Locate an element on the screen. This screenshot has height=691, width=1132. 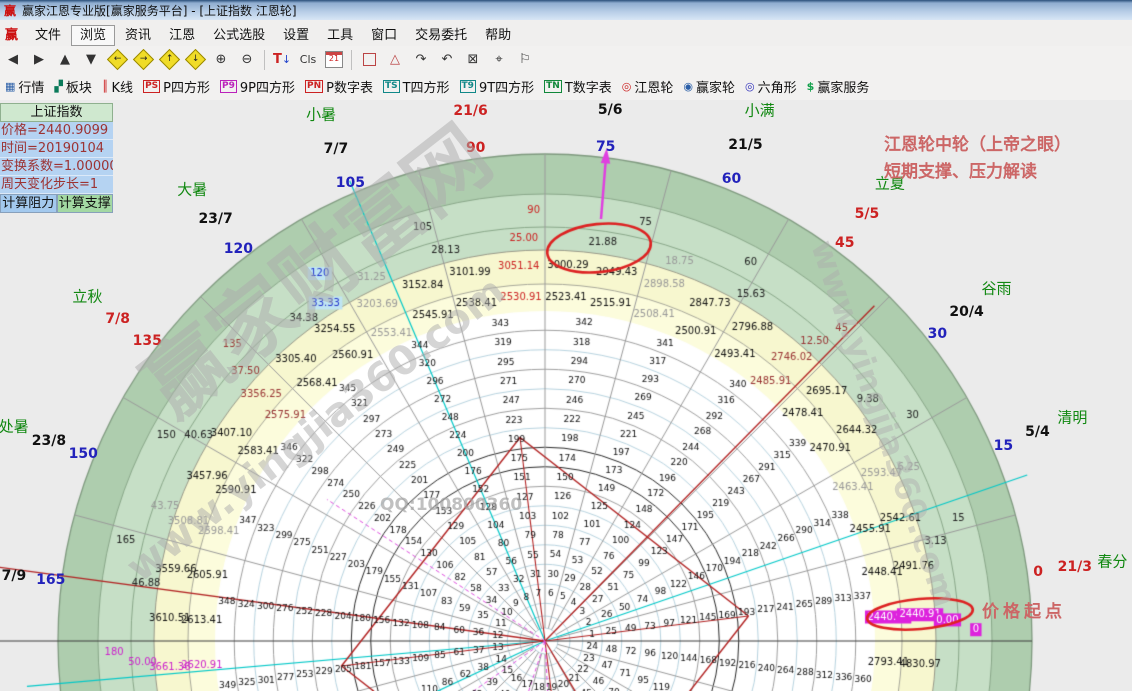
T四方形-icon: TS is located at coordinates (391, 86).